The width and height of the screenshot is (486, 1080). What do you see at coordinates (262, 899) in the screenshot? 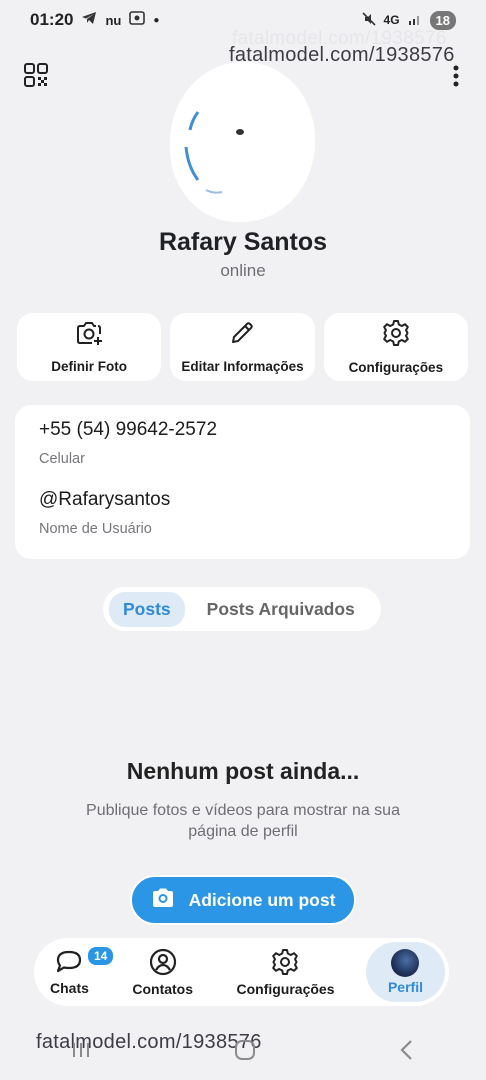
I see `add-post-label: Adicione um post` at bounding box center [262, 899].